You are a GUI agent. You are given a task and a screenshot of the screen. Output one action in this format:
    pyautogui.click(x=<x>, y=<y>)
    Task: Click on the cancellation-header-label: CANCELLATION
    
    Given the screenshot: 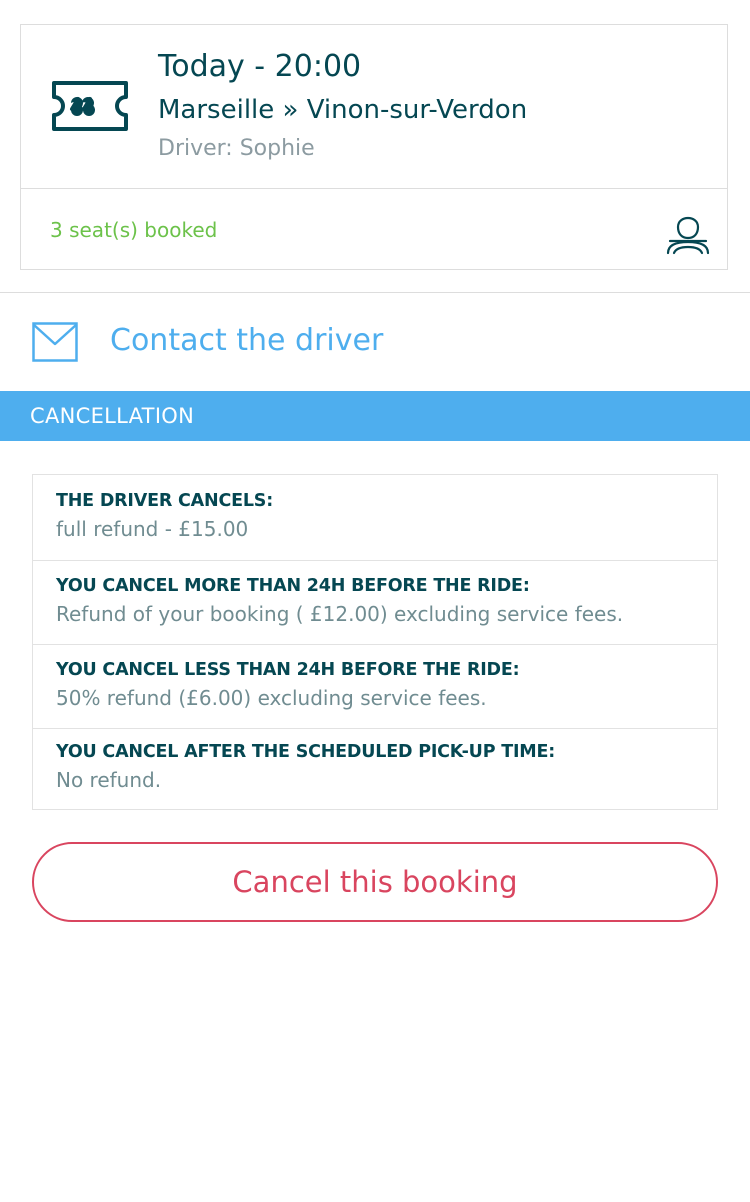 What is the action you would take?
    pyautogui.click(x=112, y=416)
    